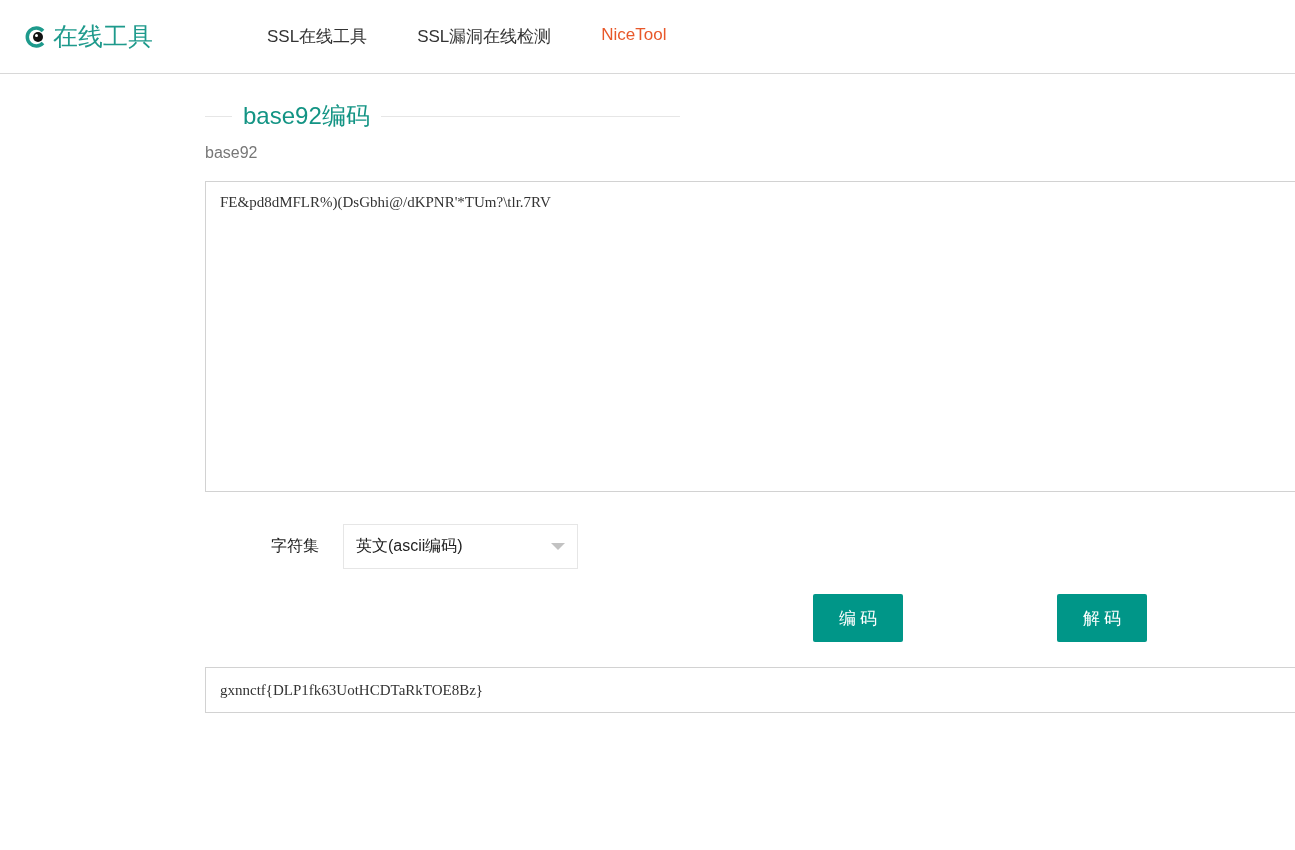 This screenshot has height=850, width=1295. What do you see at coordinates (295, 546) in the screenshot?
I see `charset-label: 字符集` at bounding box center [295, 546].